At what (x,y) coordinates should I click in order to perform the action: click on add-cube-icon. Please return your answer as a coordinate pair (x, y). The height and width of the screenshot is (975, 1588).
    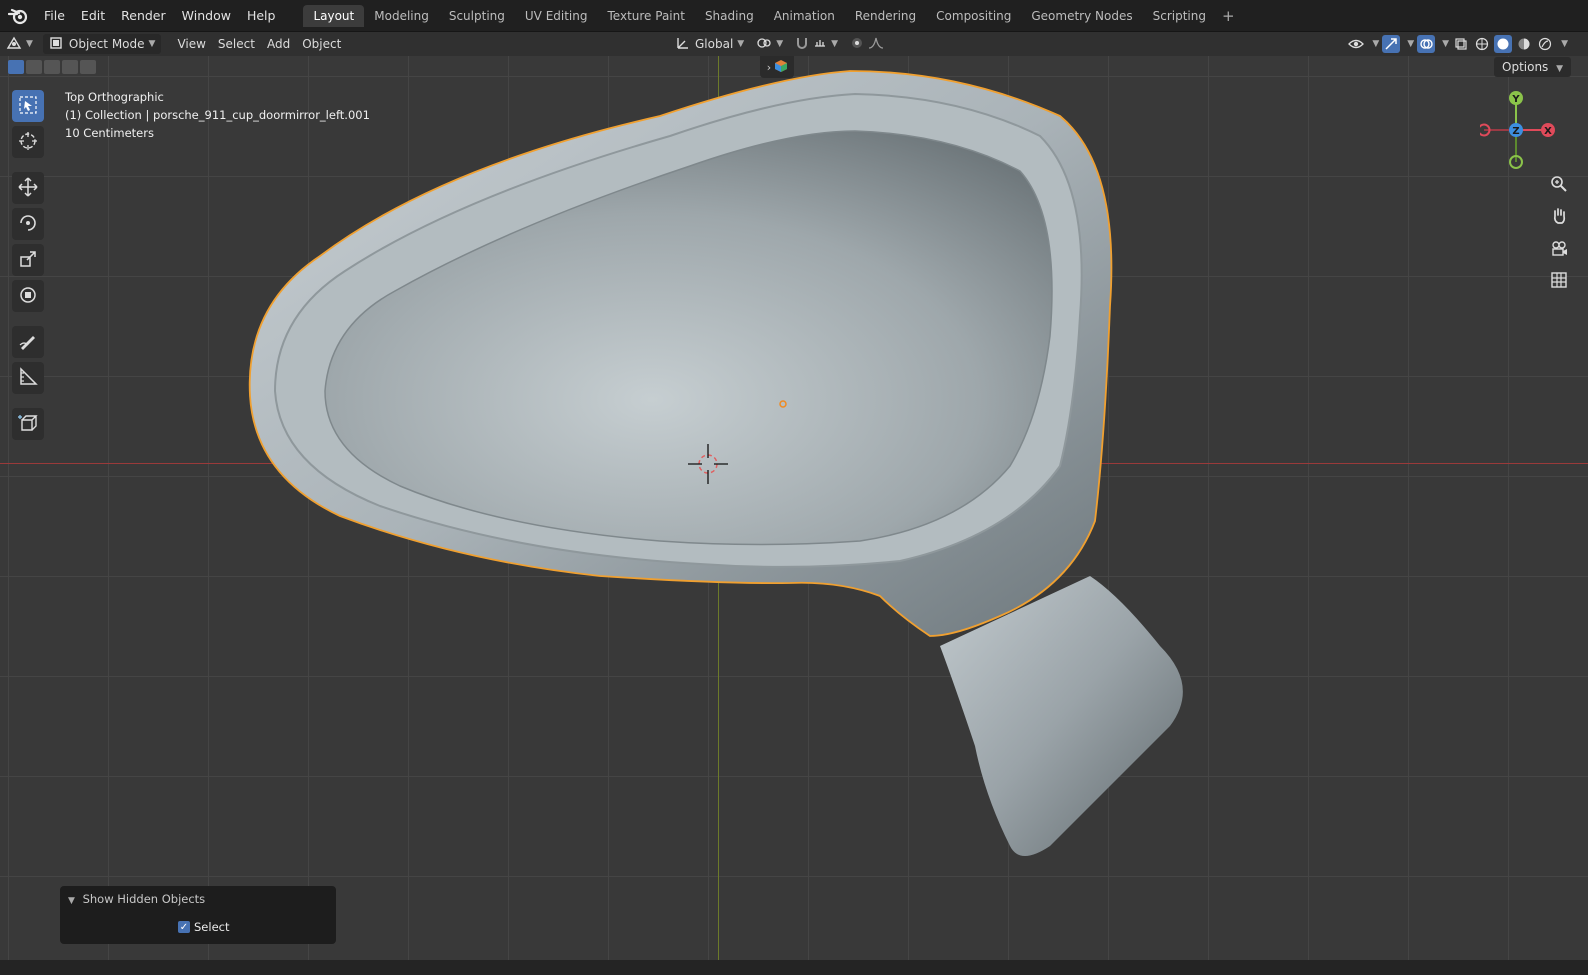
    Looking at the image, I should click on (28, 424).